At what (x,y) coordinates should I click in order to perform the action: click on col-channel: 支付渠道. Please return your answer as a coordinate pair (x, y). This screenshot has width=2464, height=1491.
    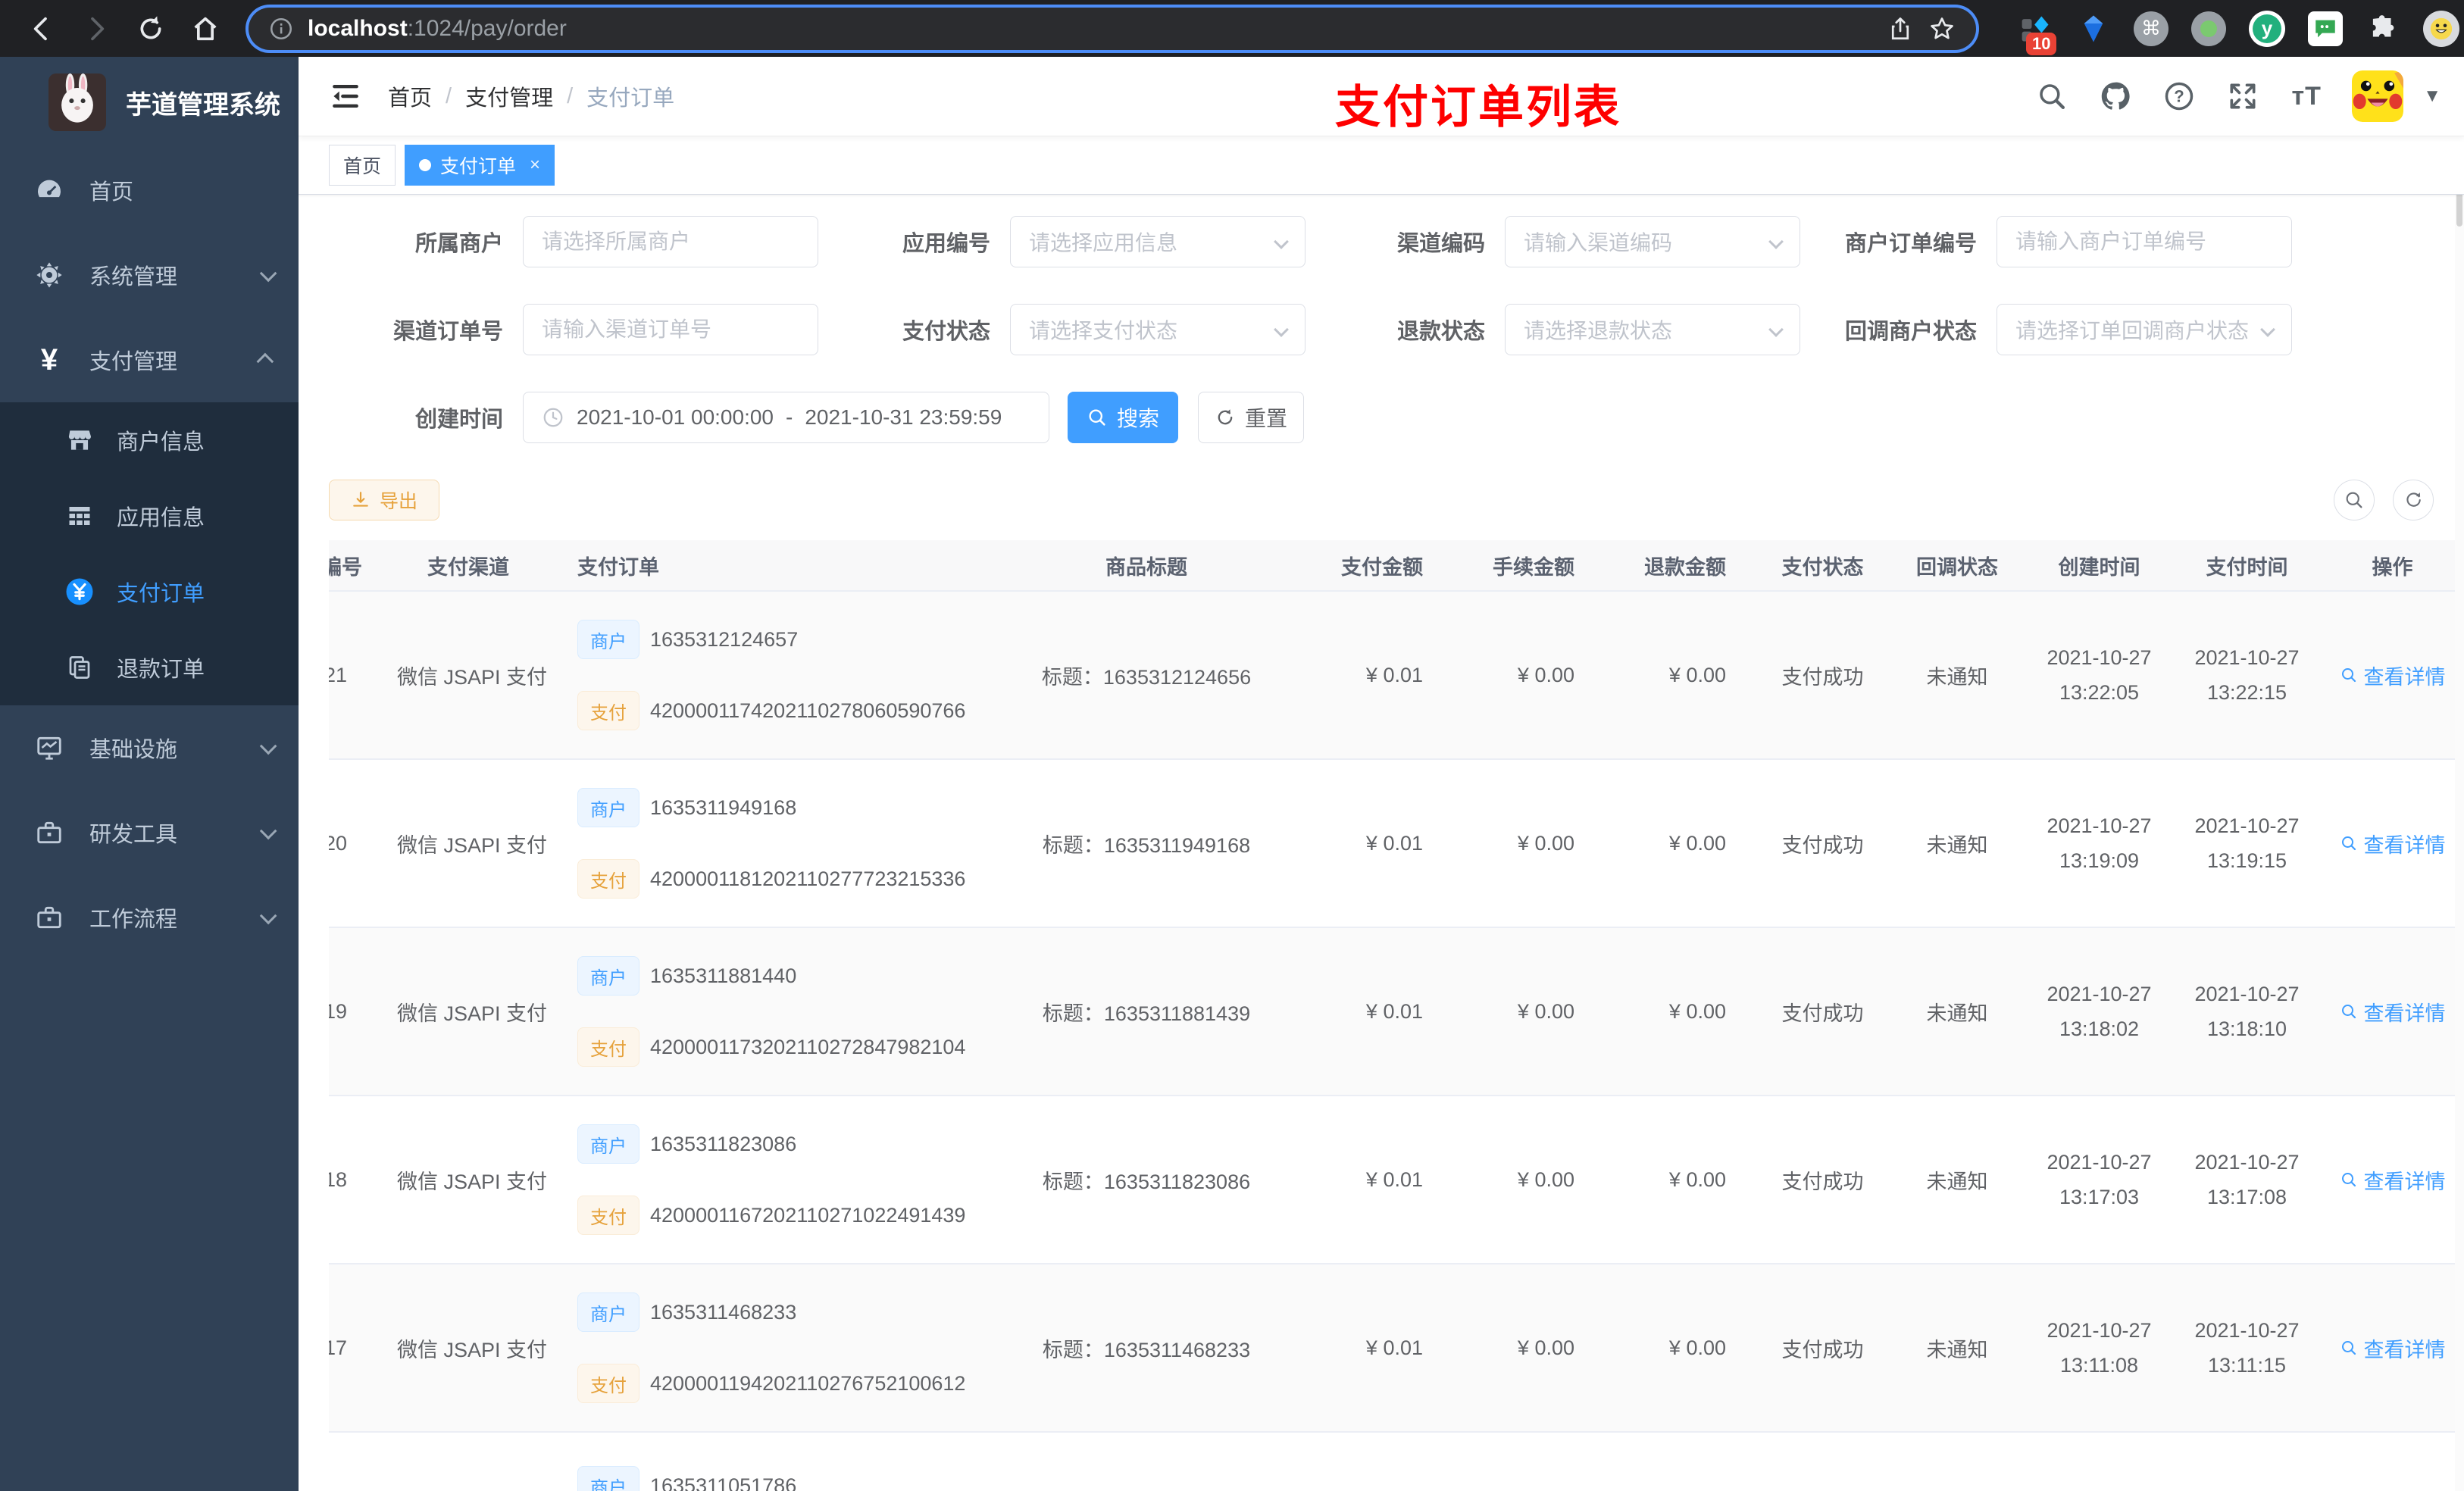
    Looking at the image, I should click on (468, 566).